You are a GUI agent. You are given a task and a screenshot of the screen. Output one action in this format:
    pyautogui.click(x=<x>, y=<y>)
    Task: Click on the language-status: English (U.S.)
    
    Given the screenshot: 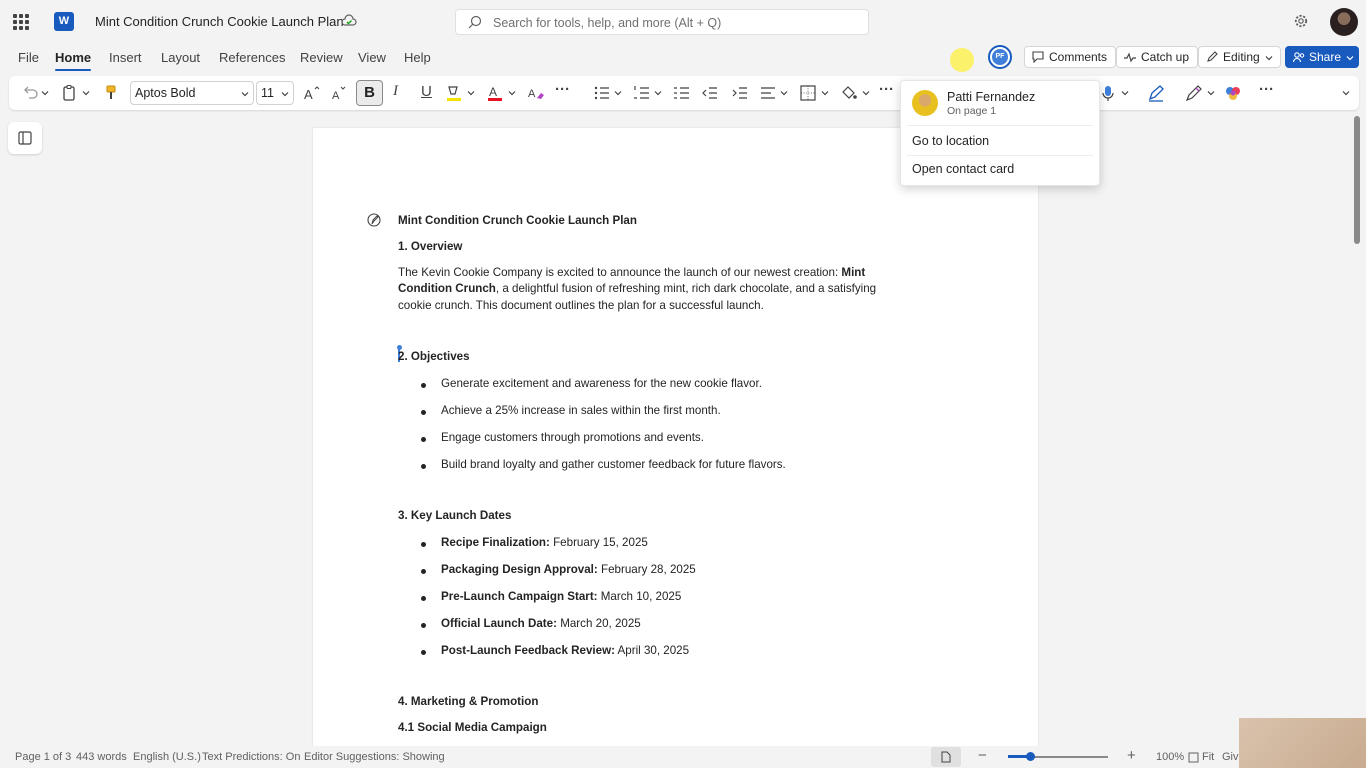 What is the action you would take?
    pyautogui.click(x=167, y=757)
    